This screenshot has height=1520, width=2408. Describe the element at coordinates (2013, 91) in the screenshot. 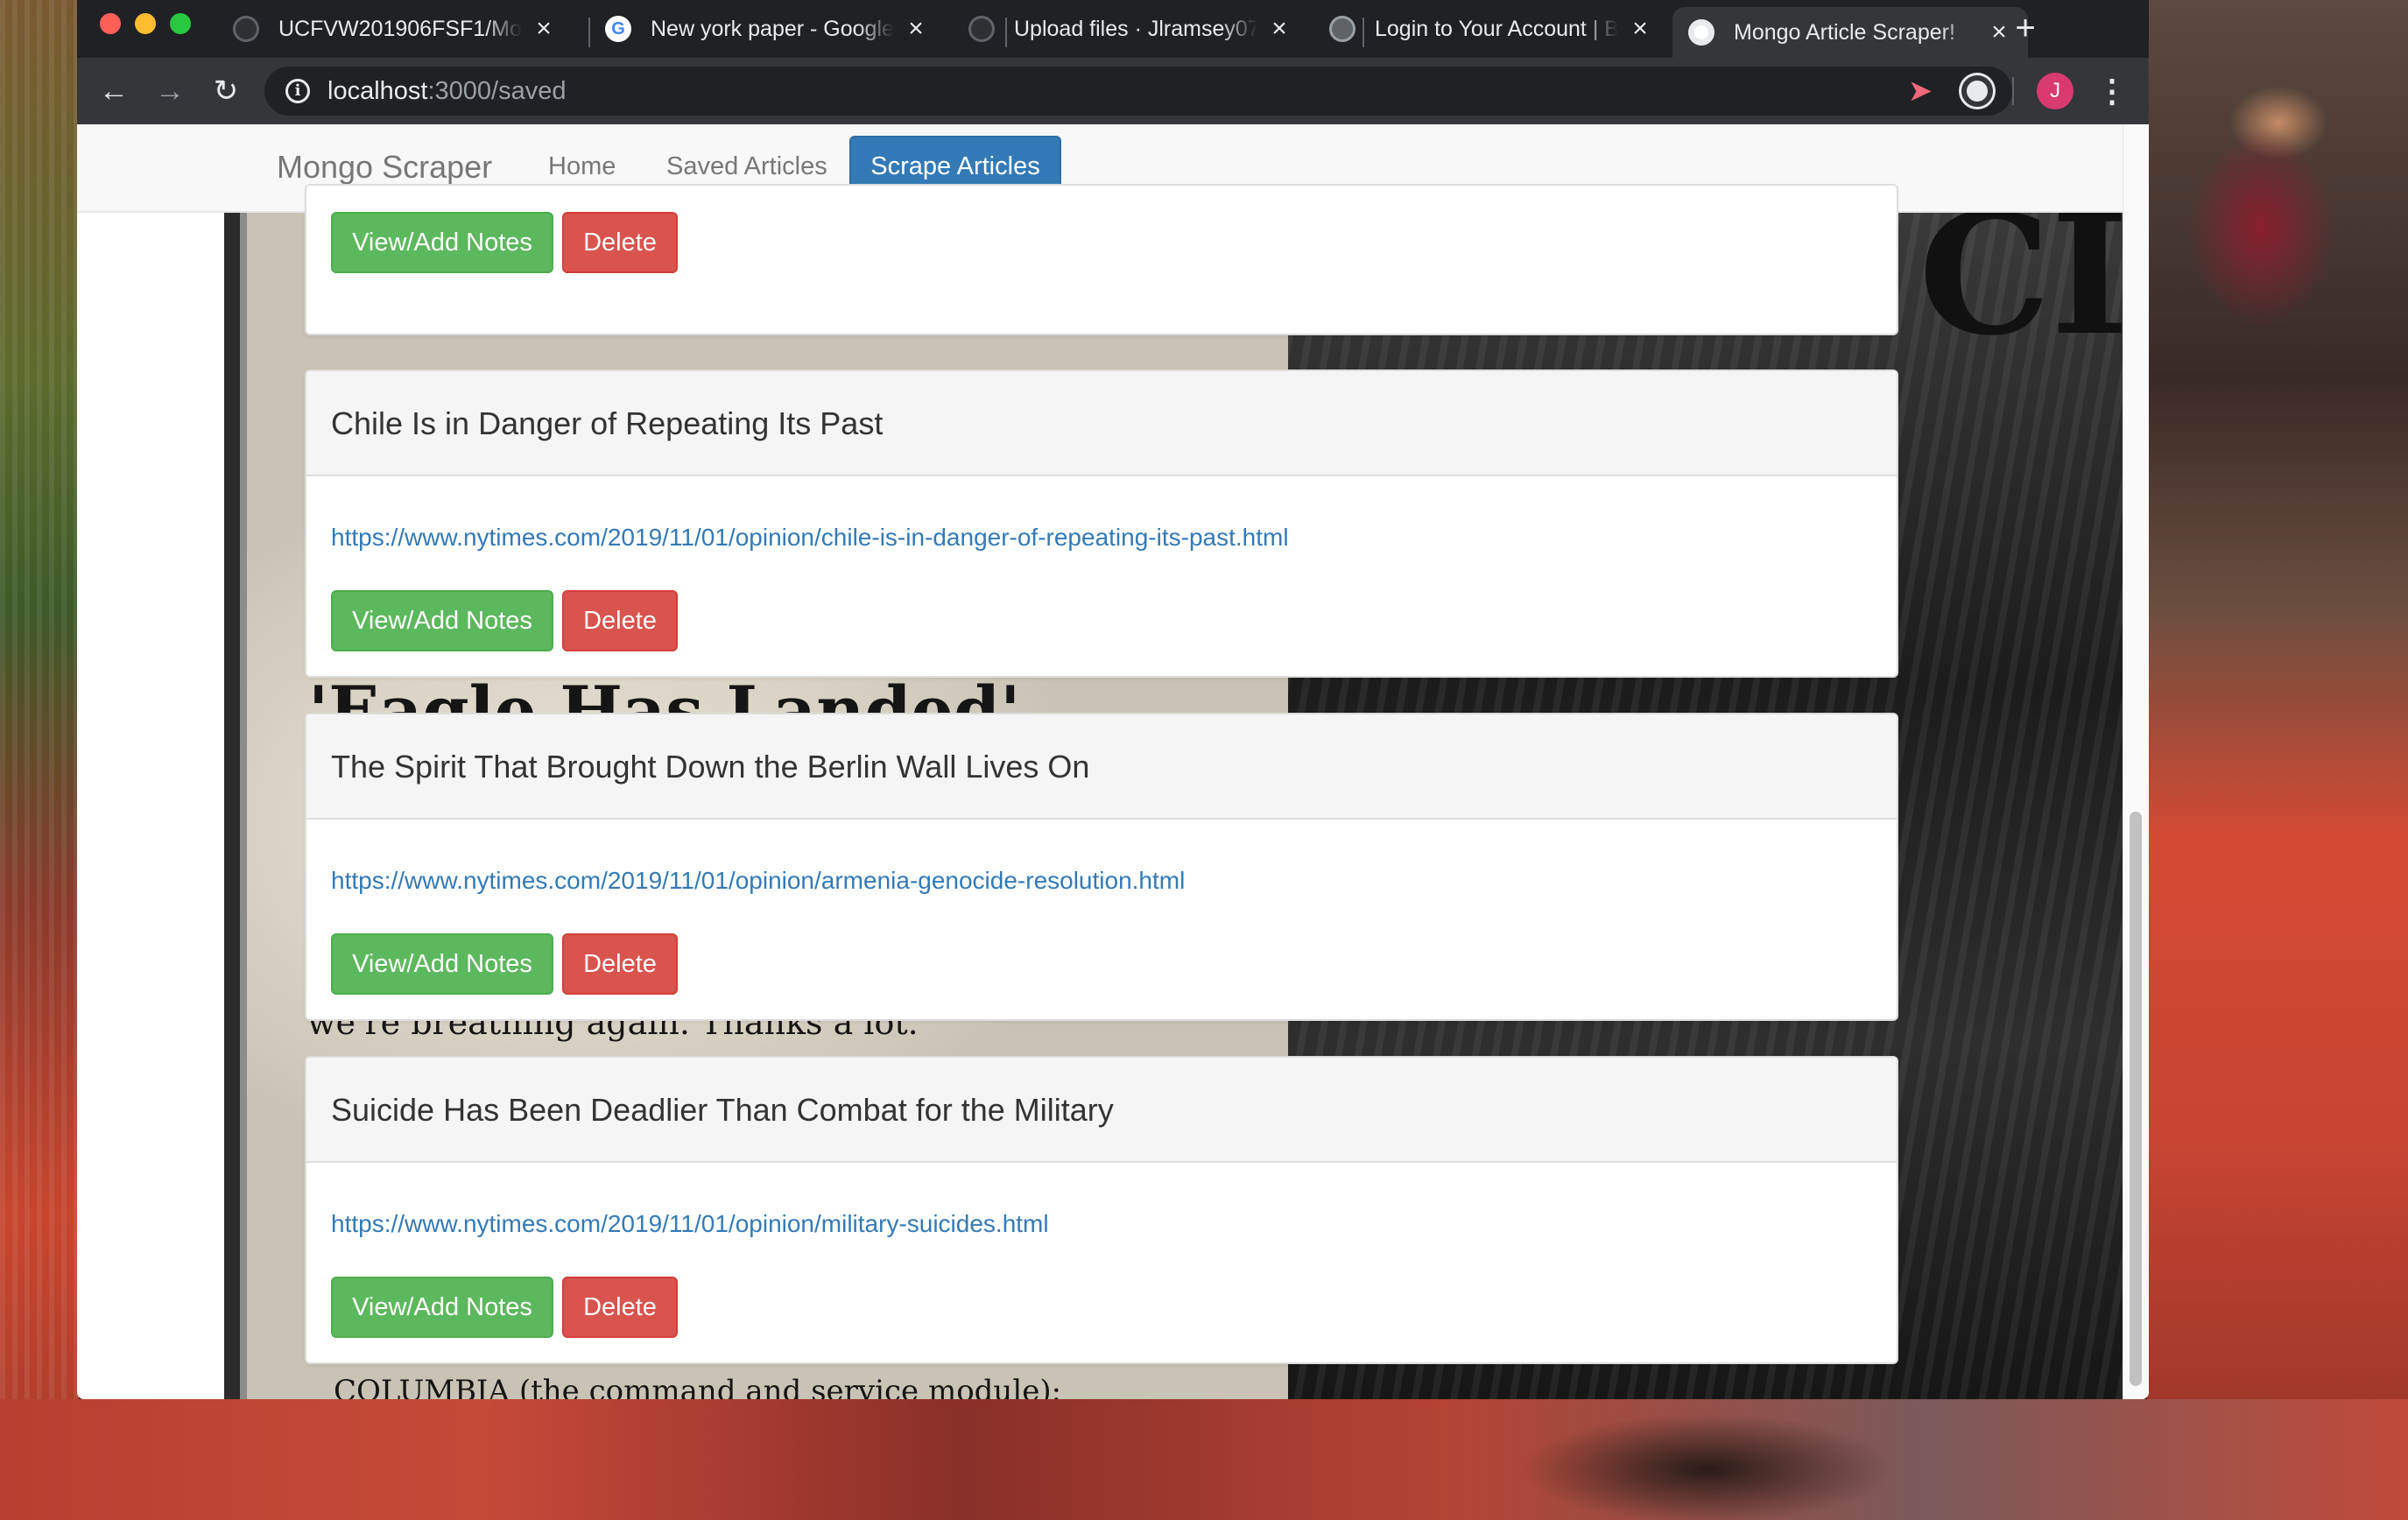

I see `toolbar-separator` at that location.